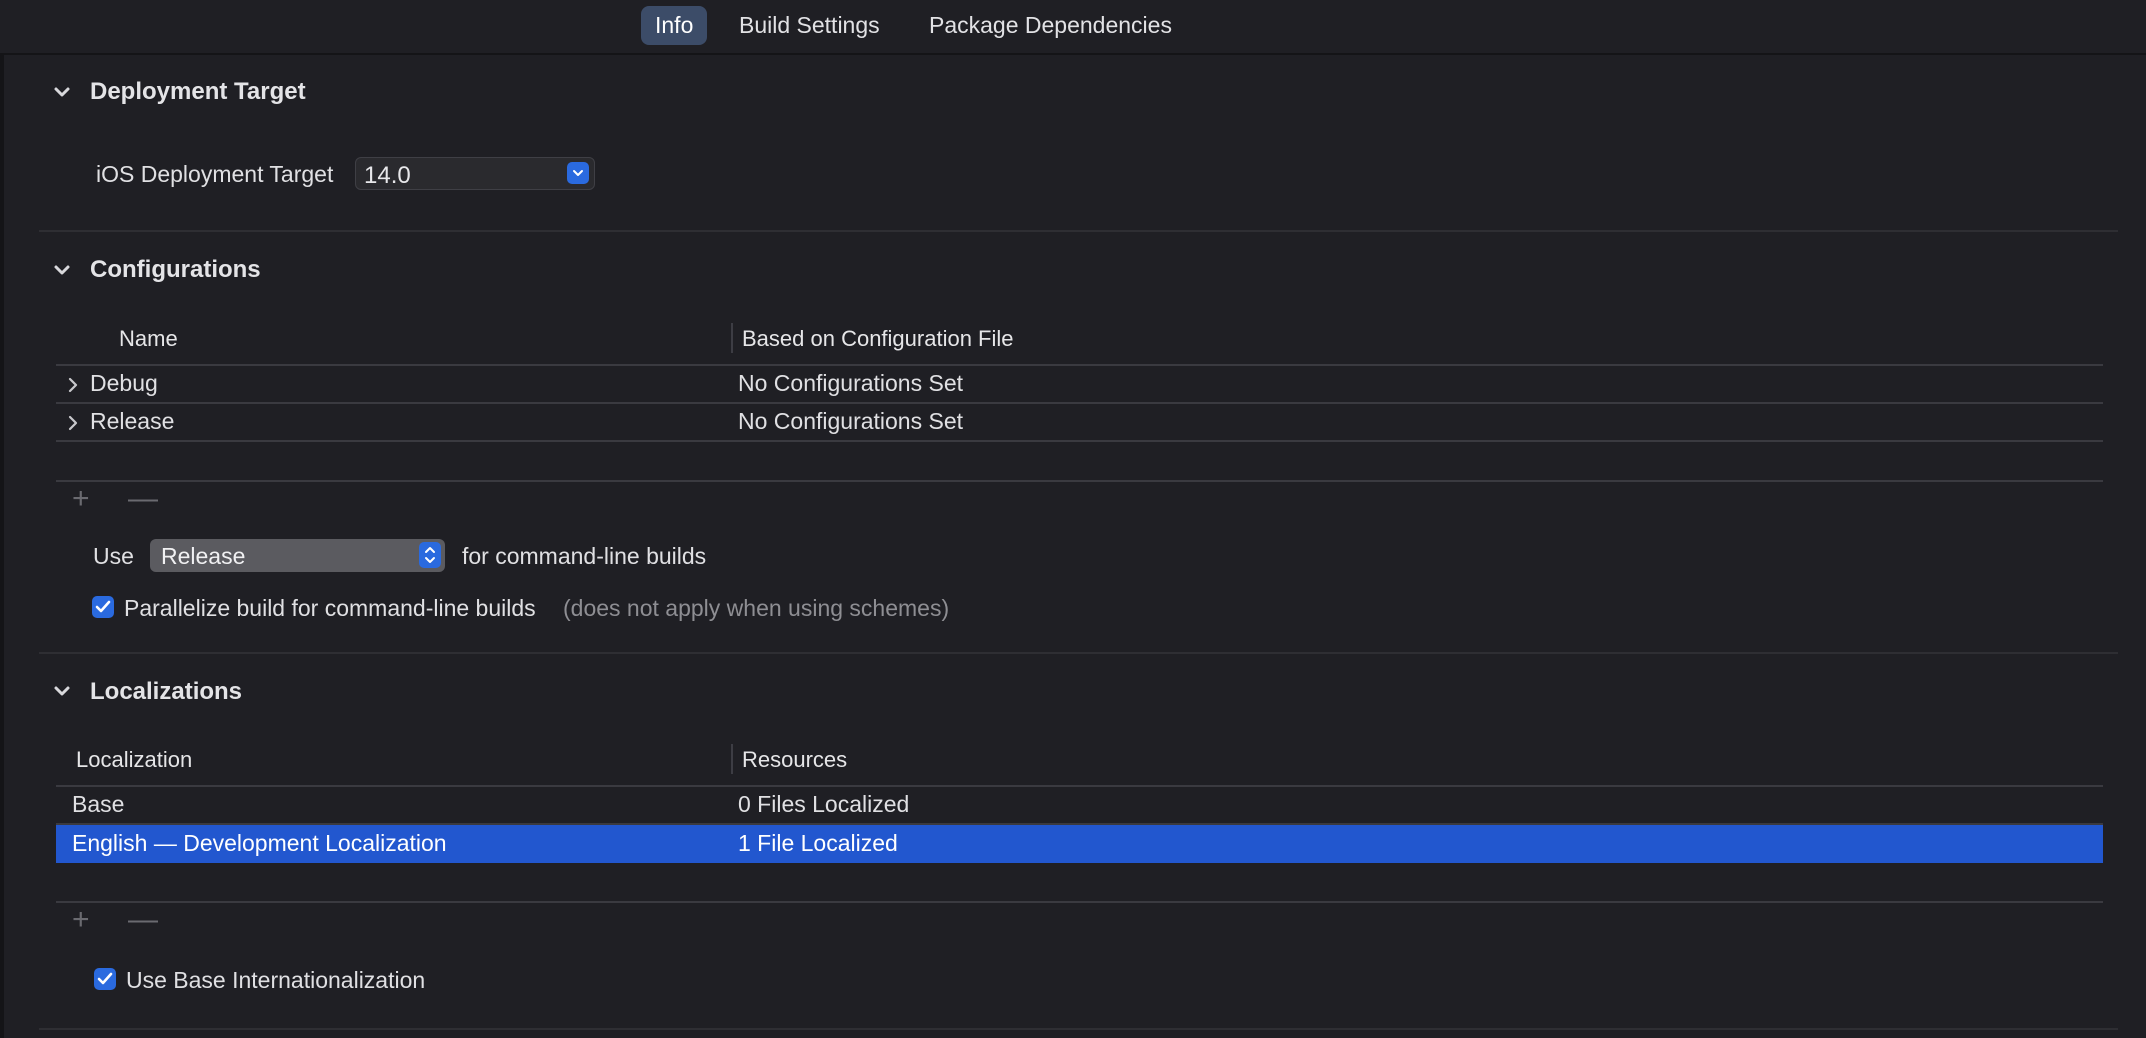 The height and width of the screenshot is (1038, 2146). Describe the element at coordinates (175, 269) in the screenshot. I see `section-title-configurations: Configurations` at that location.